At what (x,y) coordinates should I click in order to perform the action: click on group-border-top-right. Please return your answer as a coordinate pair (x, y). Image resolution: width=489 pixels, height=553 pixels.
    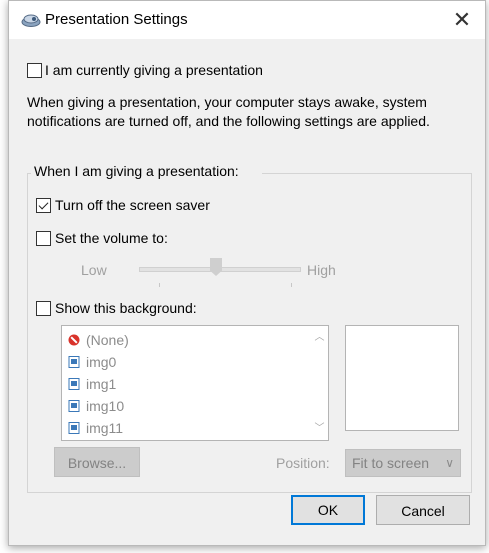
    Looking at the image, I should click on (367, 173).